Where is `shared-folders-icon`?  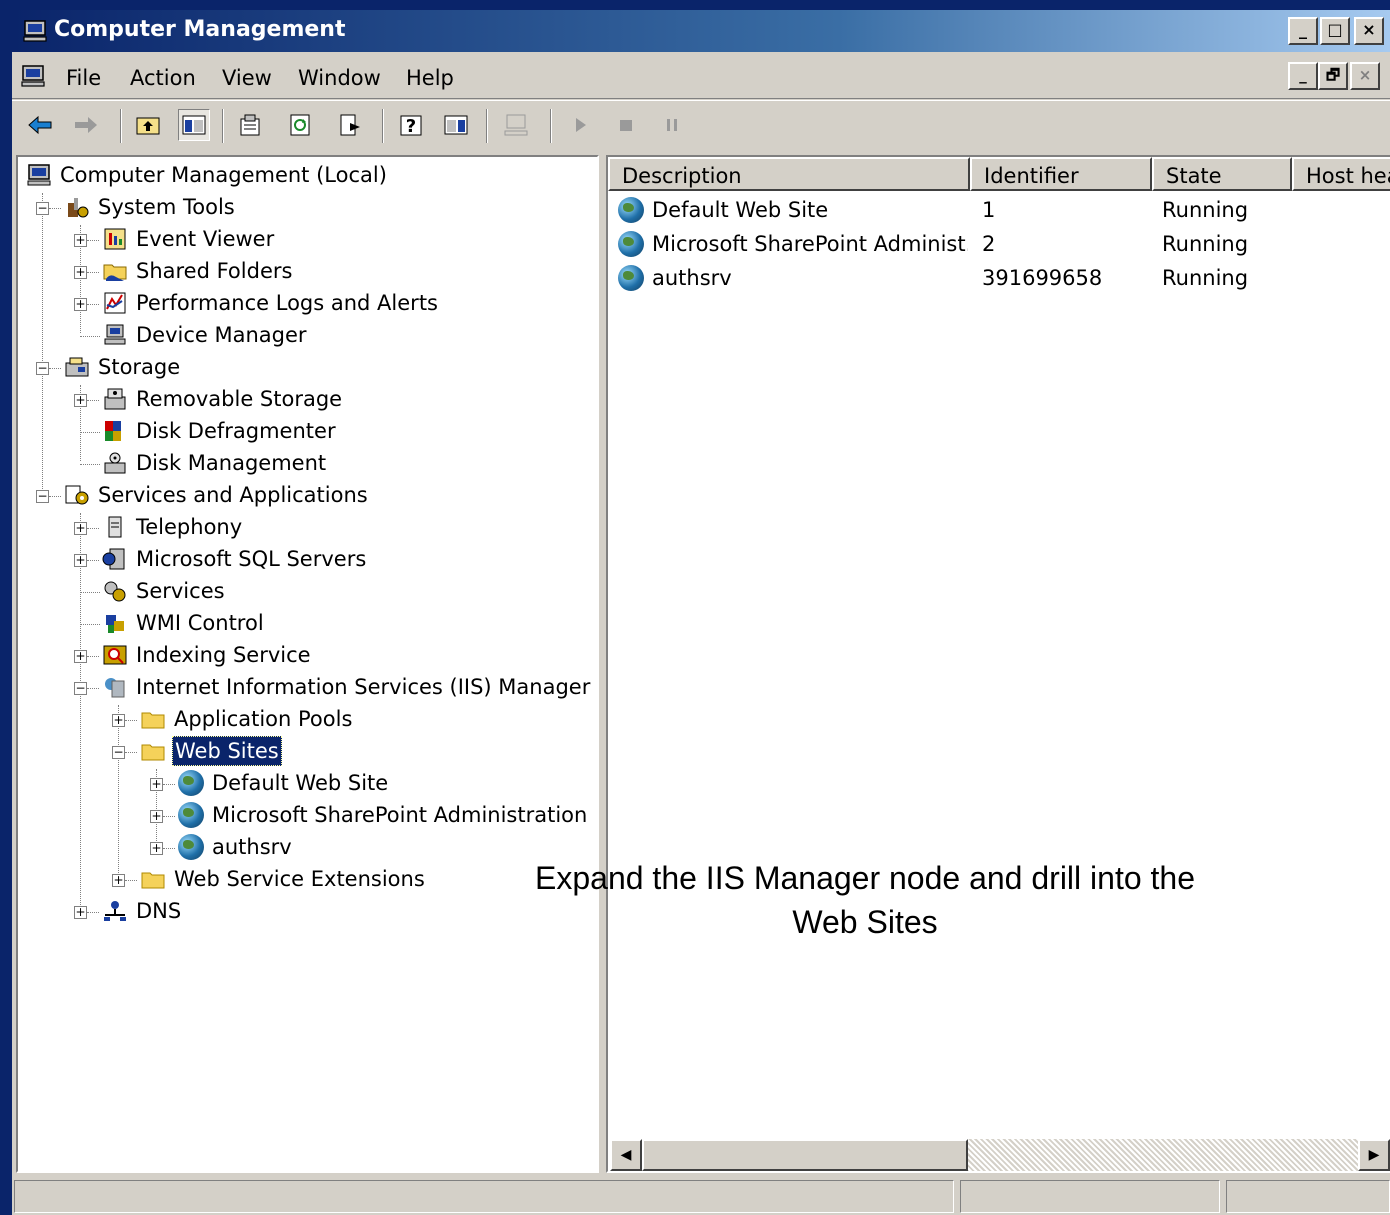
shared-folders-icon is located at coordinates (115, 272).